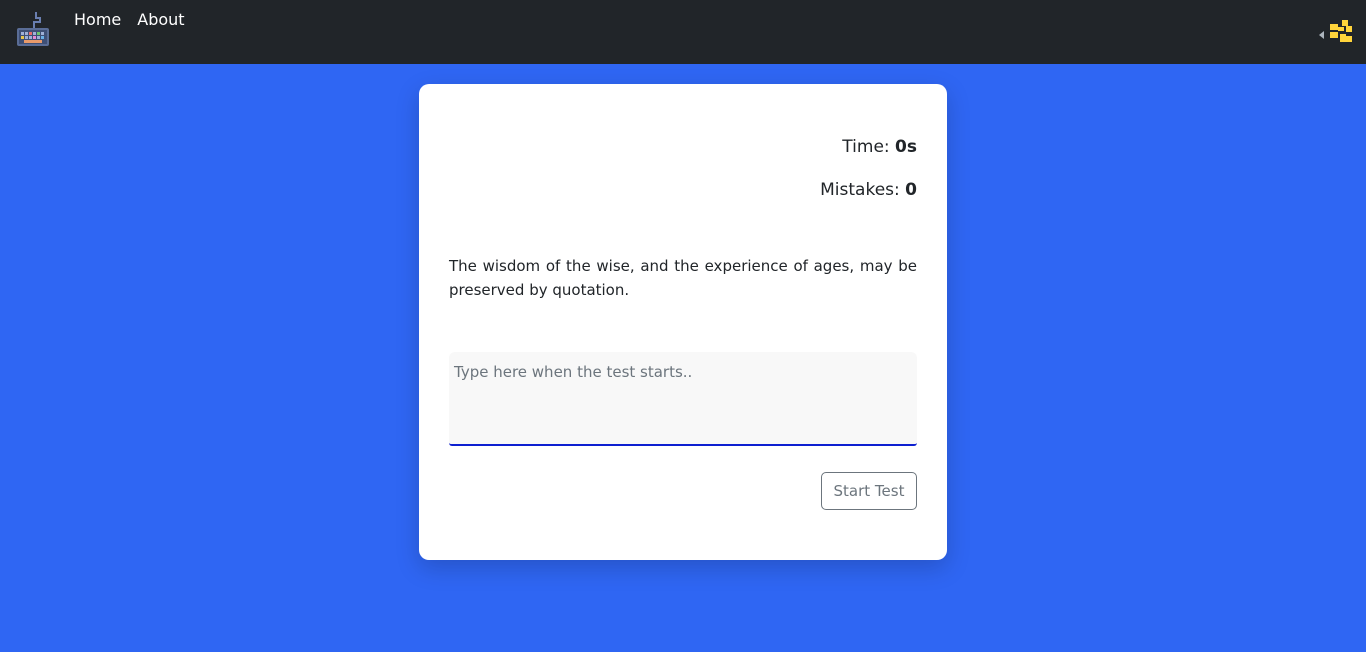  Describe the element at coordinates (97, 20) in the screenshot. I see `nav-link-home: Home` at that location.